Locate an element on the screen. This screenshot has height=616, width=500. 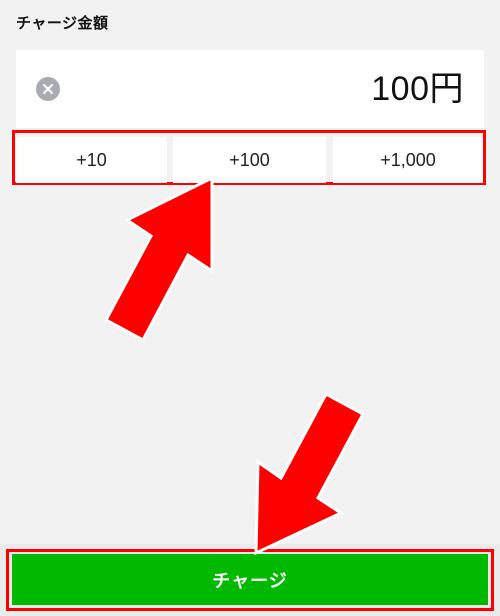
red-arrow-down-icon is located at coordinates (310, 473).